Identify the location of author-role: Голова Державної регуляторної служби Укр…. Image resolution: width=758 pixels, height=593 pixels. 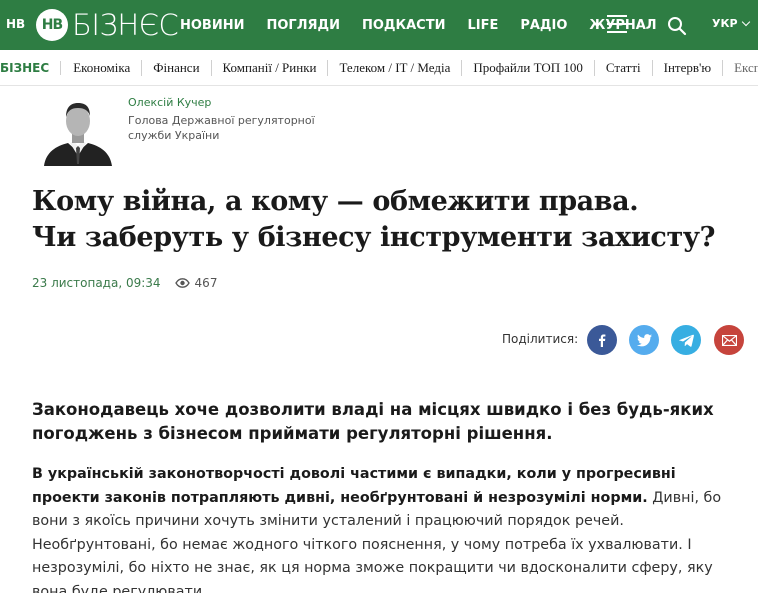
(221, 128).